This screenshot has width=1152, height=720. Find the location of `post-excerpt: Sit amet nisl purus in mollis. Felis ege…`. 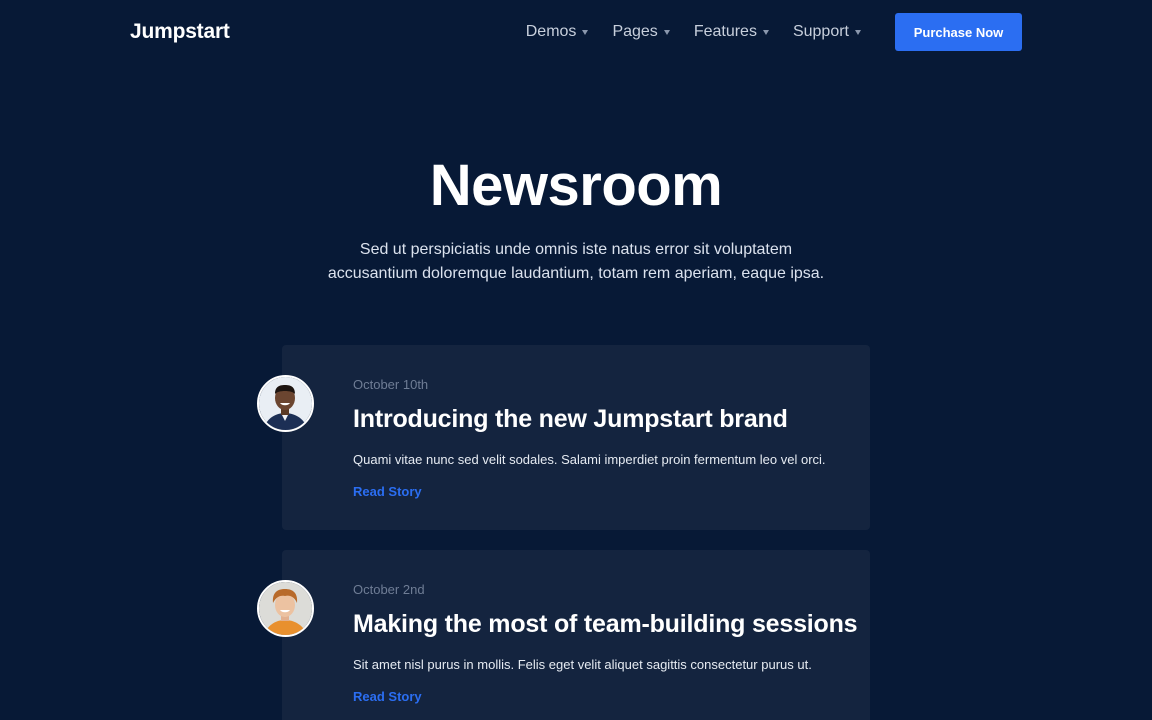

post-excerpt: Sit amet nisl purus in mollis. Felis ege… is located at coordinates (582, 664).